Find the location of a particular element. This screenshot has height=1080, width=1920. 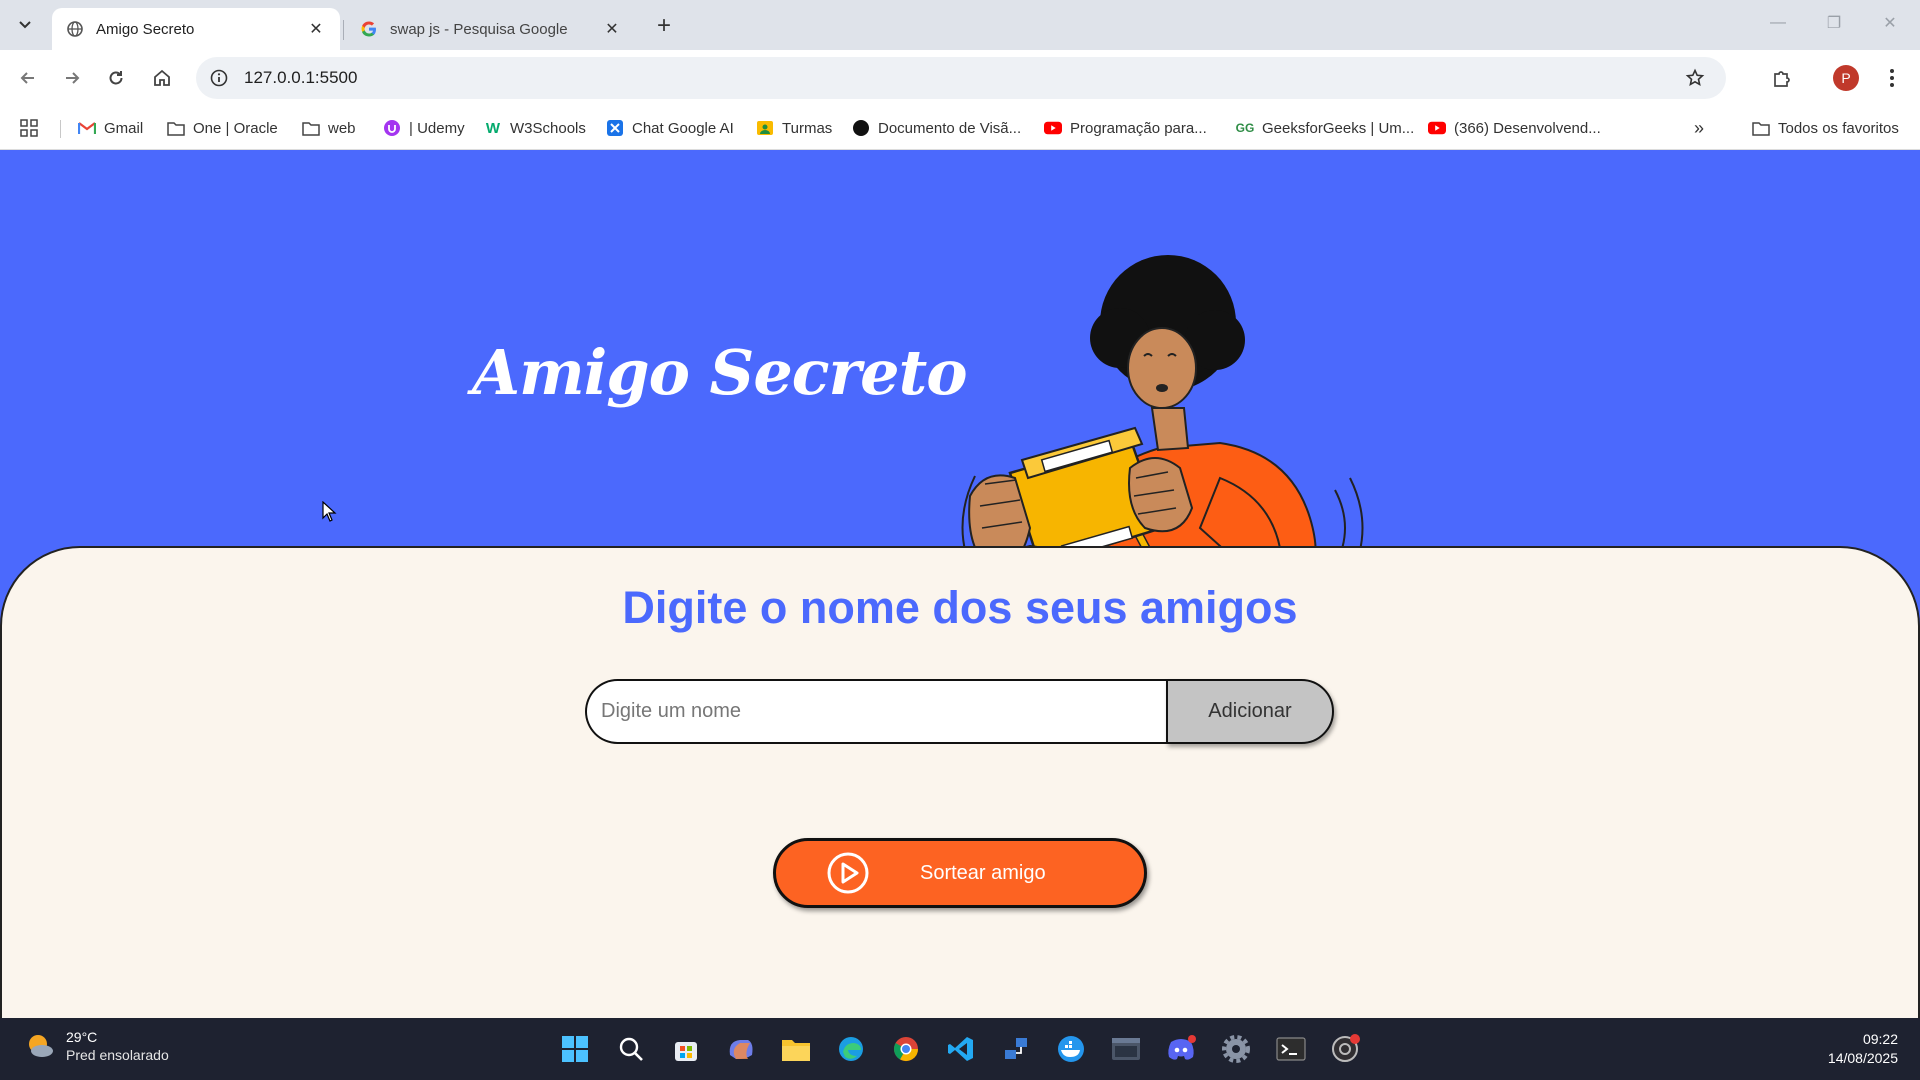

arrow-right-icon is located at coordinates (73, 78).